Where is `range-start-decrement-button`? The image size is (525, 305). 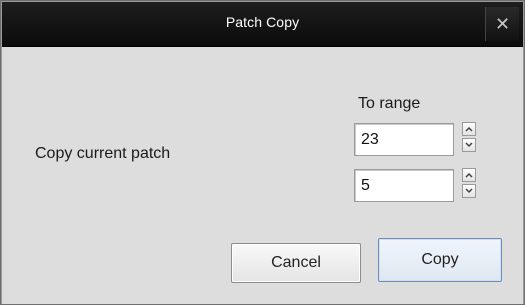
range-start-decrement-button is located at coordinates (469, 145).